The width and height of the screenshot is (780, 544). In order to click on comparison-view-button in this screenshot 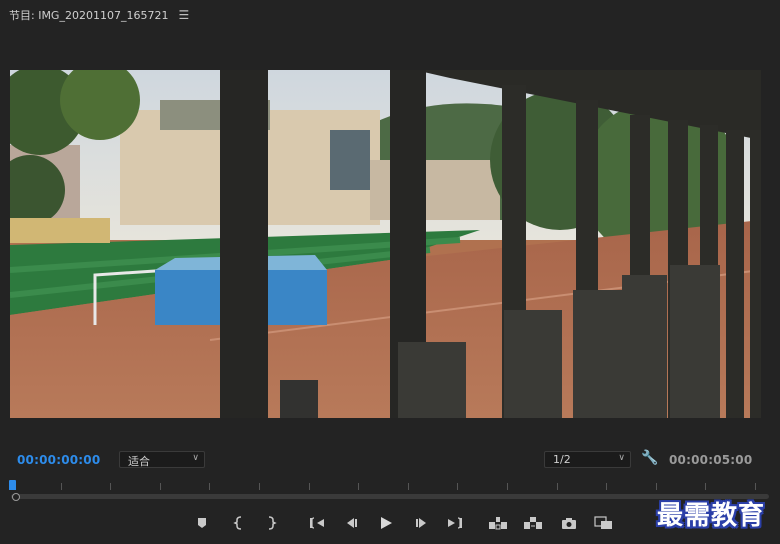, I will do `click(604, 523)`.